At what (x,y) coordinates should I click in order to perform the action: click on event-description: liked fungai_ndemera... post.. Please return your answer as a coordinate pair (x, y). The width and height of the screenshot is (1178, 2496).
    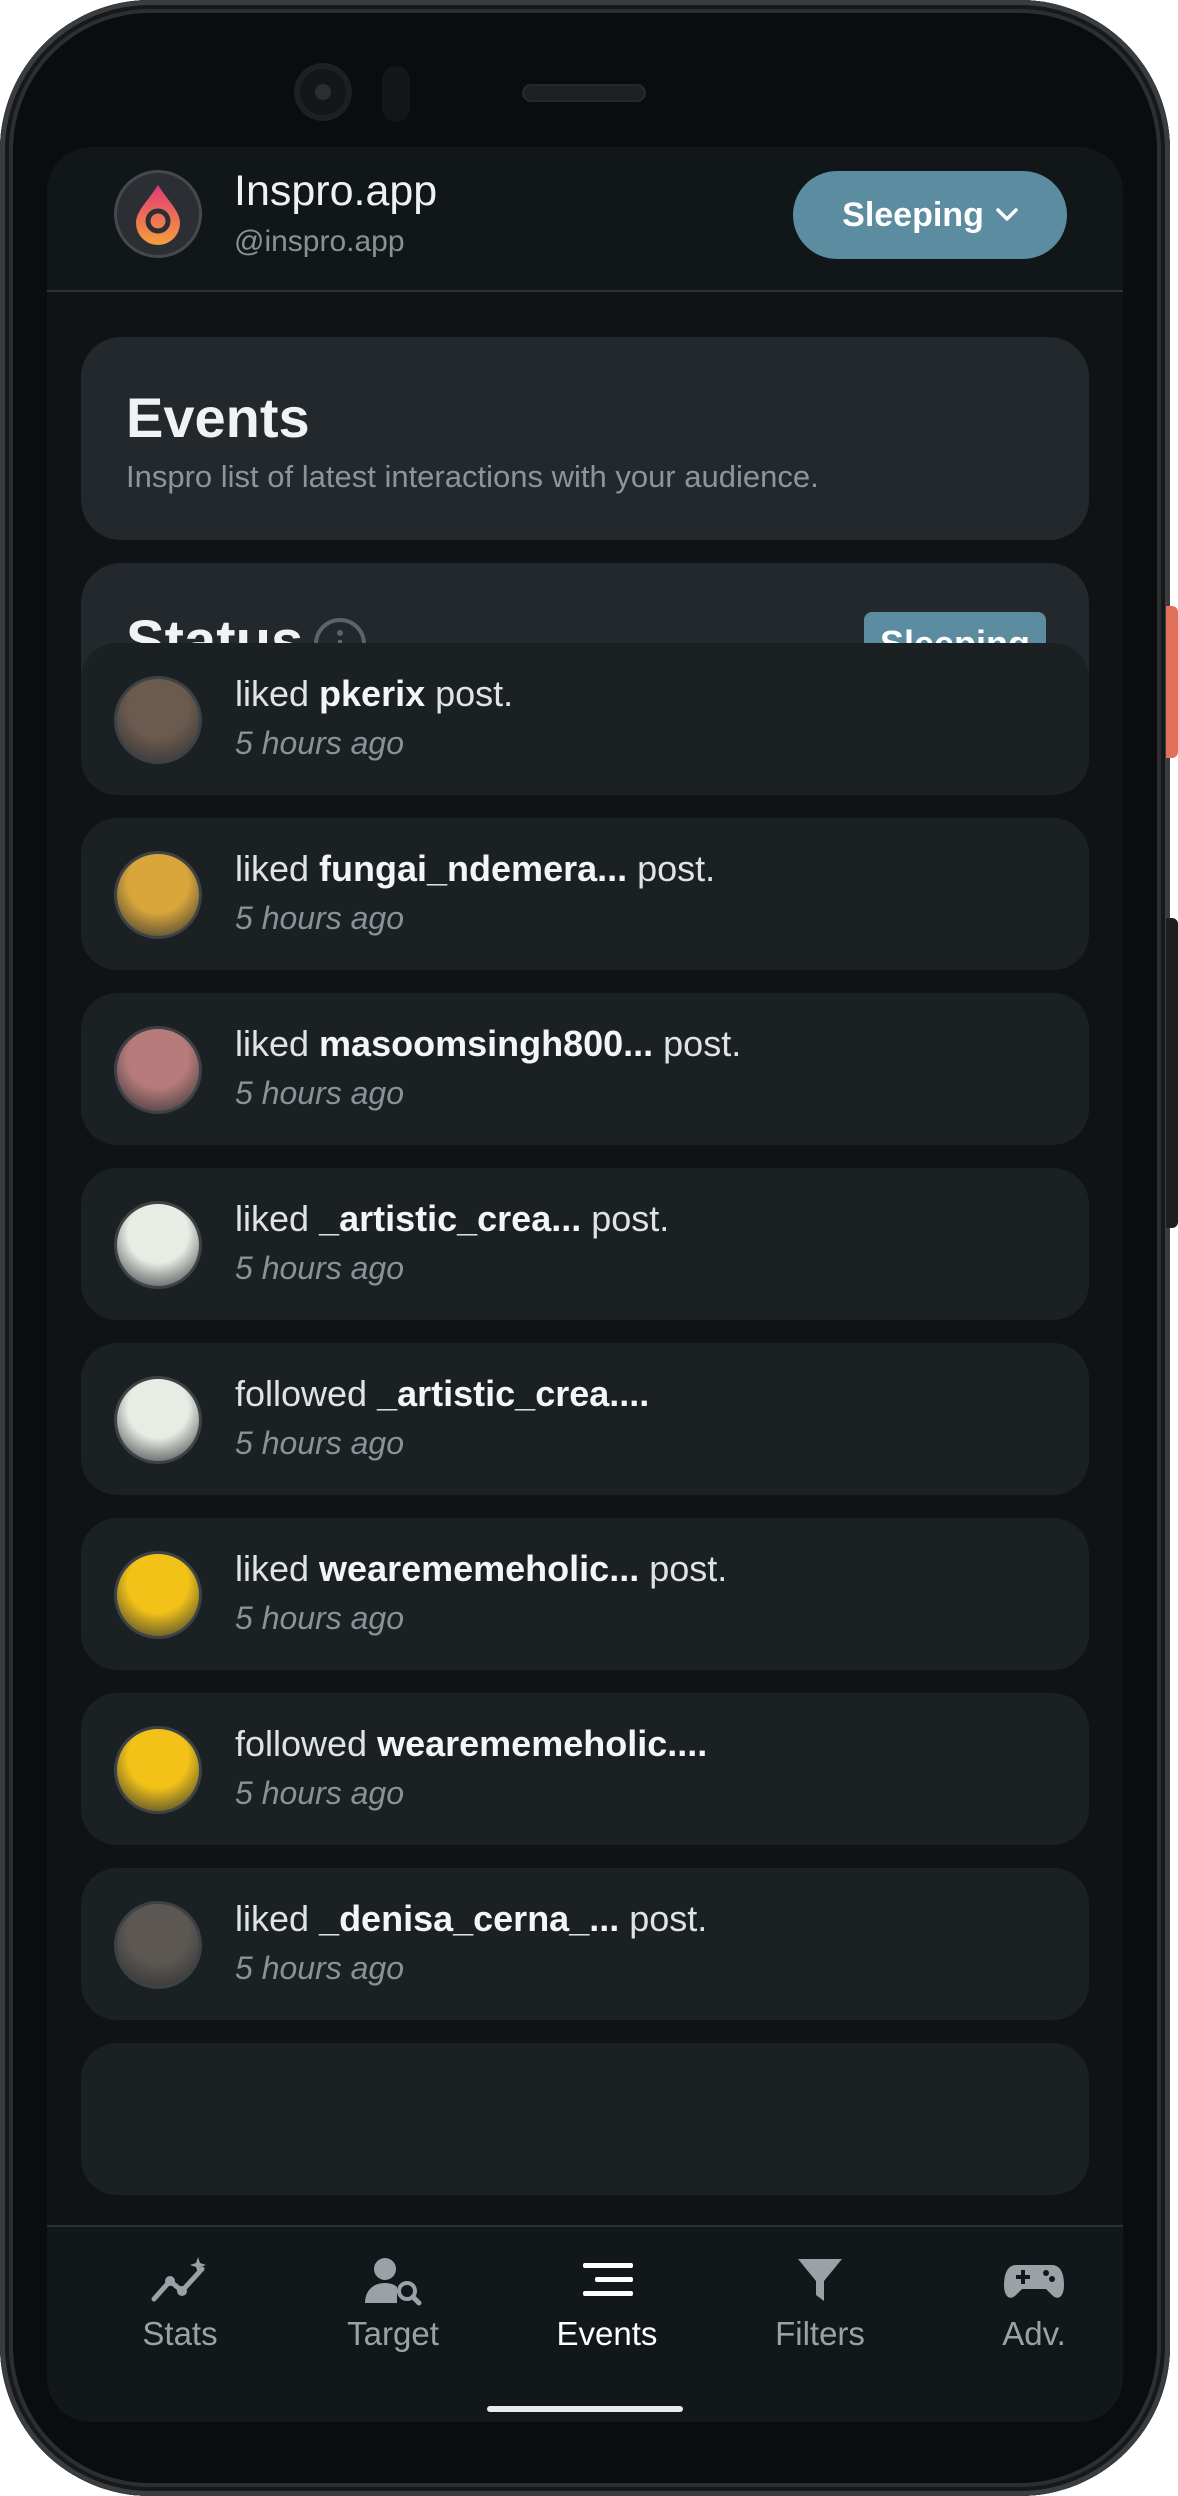
    Looking at the image, I should click on (475, 869).